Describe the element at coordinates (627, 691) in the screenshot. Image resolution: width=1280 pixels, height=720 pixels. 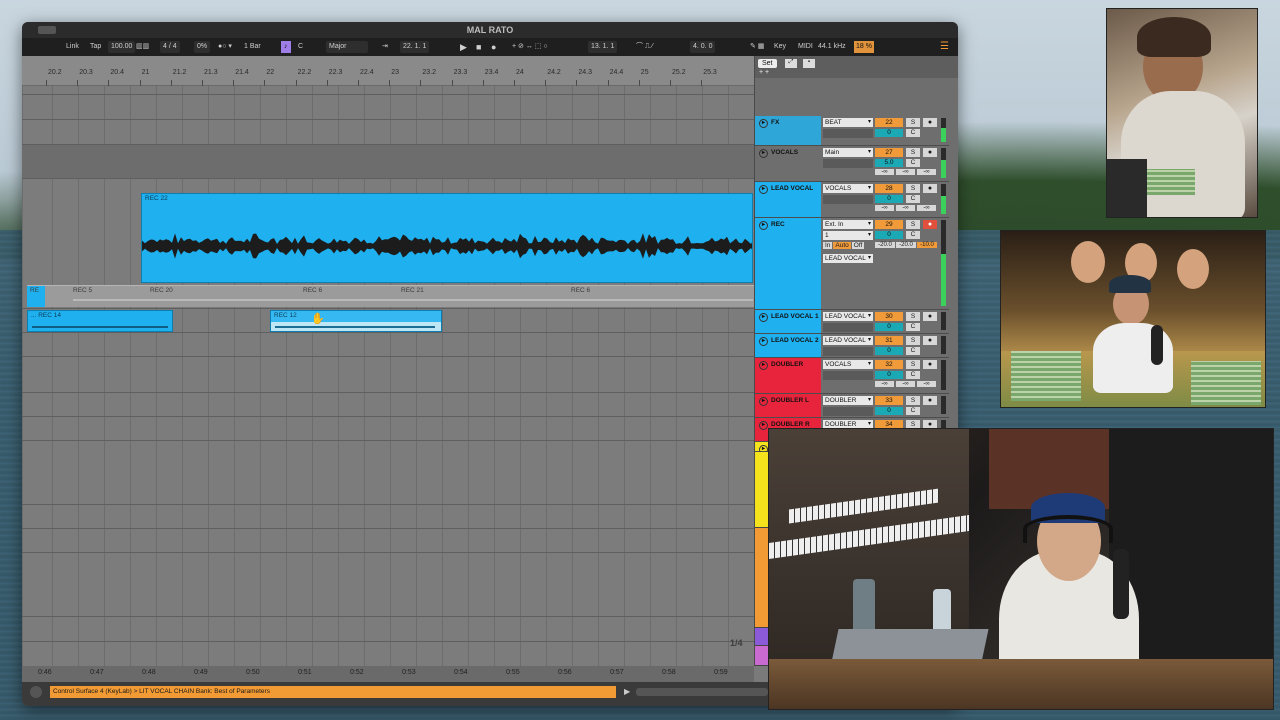
I see `play-clip-icon: ▶` at that location.